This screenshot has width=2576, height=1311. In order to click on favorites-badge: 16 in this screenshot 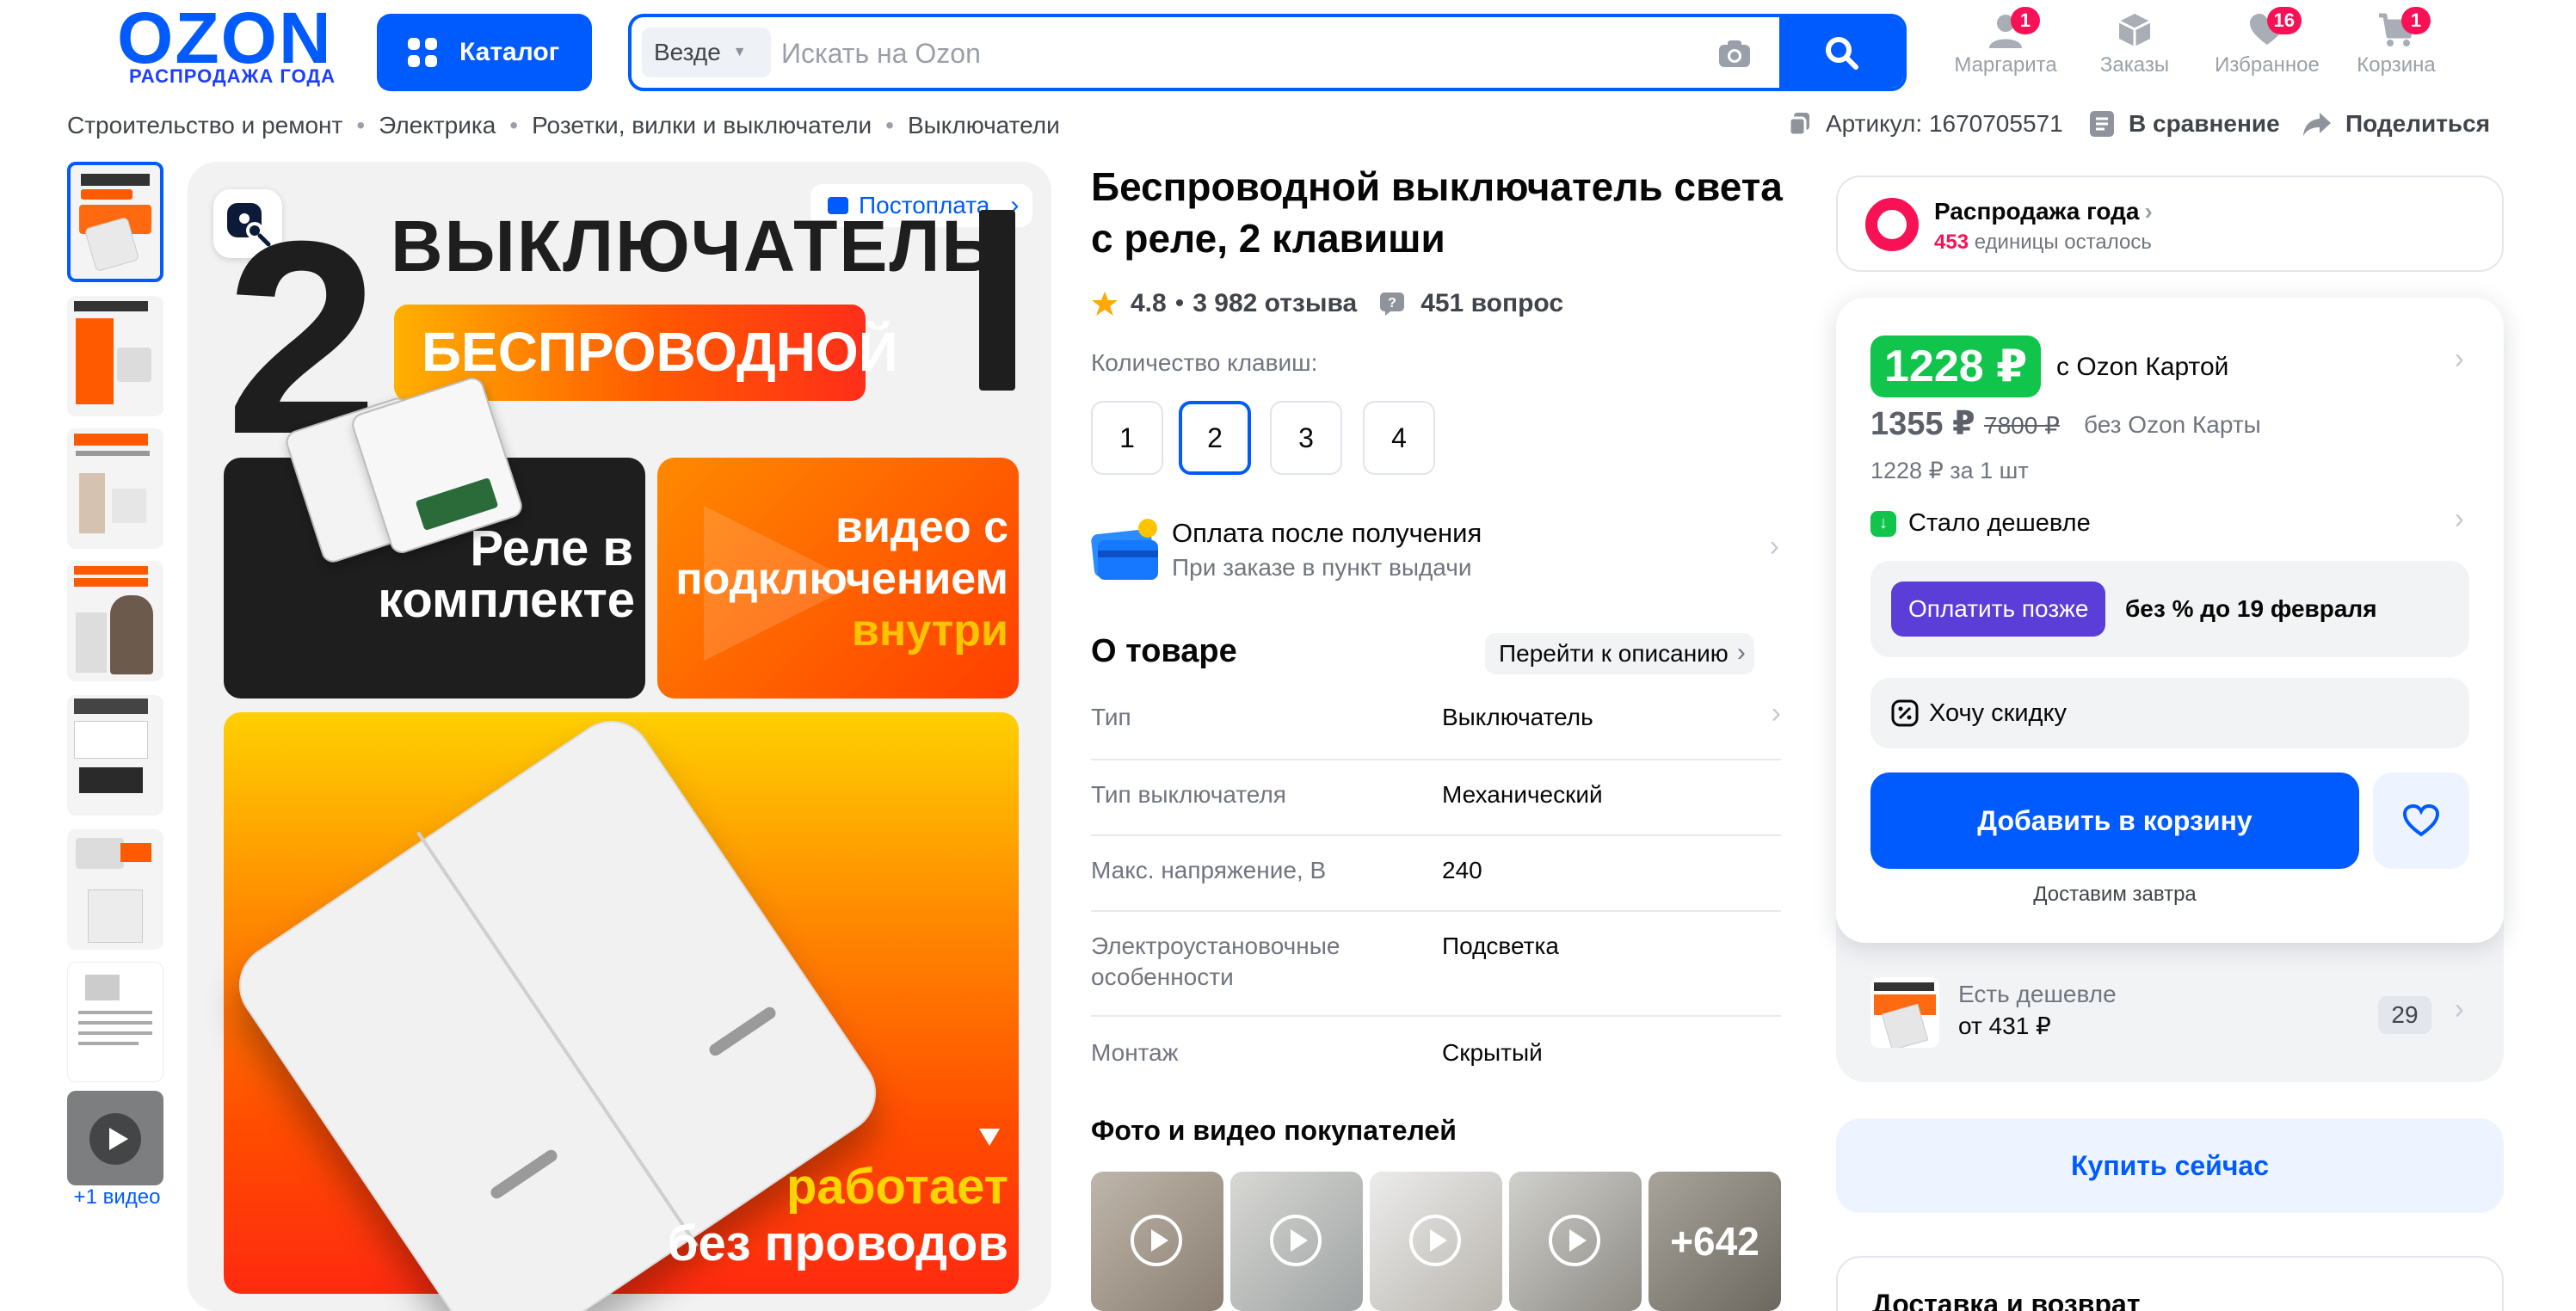, I will do `click(2284, 20)`.